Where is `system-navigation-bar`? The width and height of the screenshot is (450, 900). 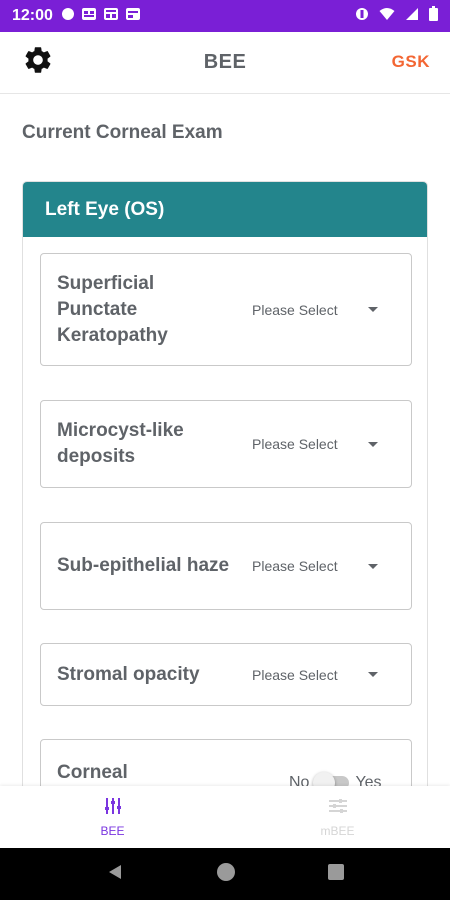 system-navigation-bar is located at coordinates (225, 874).